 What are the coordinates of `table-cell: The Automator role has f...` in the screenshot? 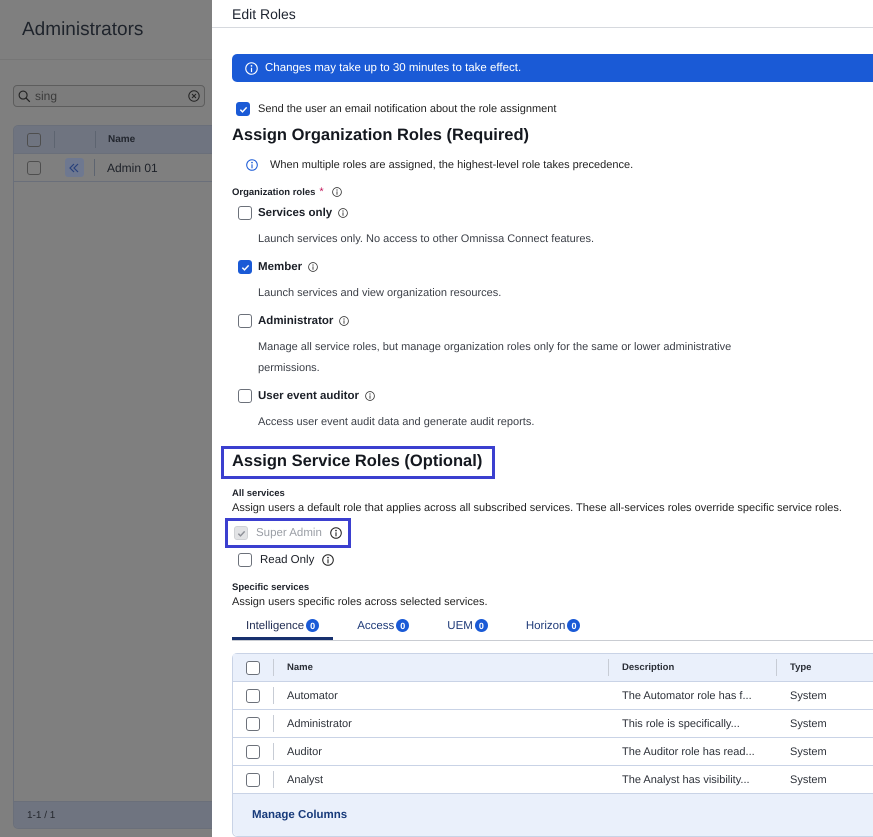 It's located at (687, 696).